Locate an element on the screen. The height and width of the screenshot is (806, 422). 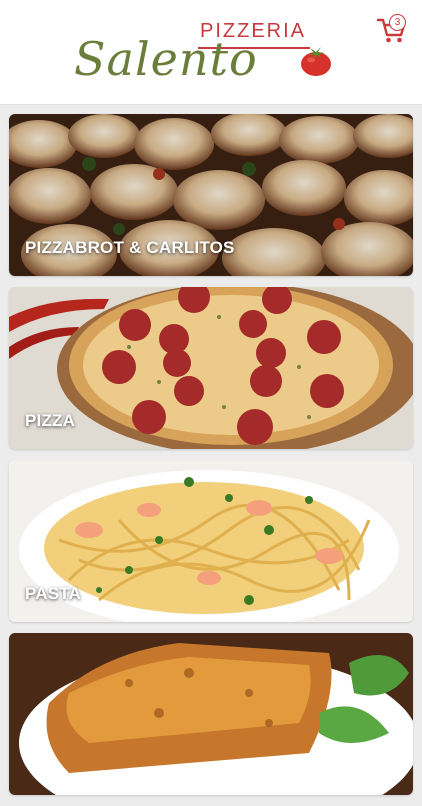
category-label: PASTA is located at coordinates (53, 593).